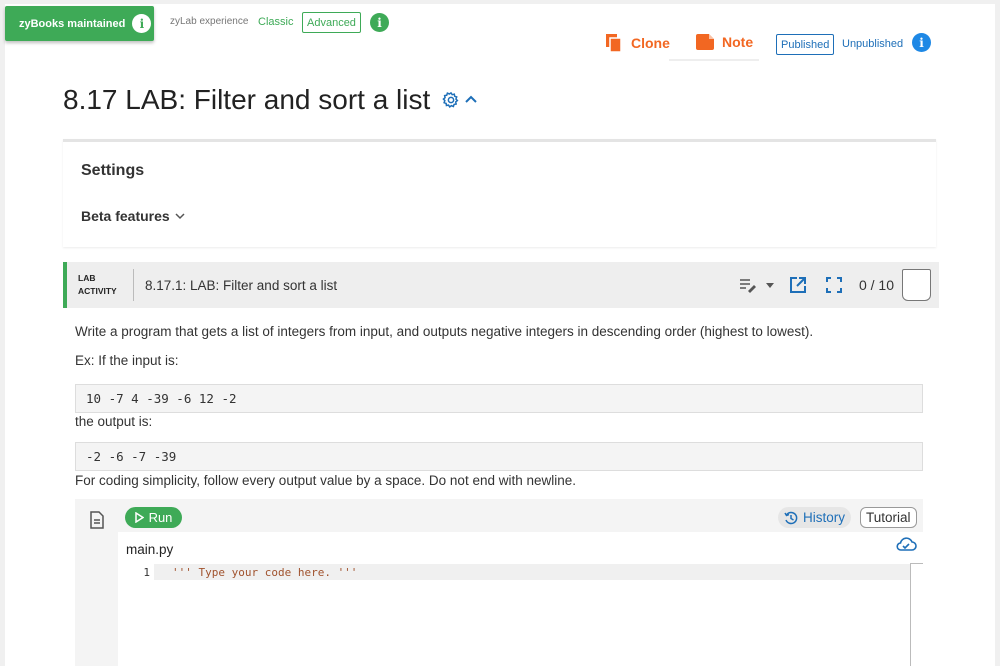 The width and height of the screenshot is (1000, 666). Describe the element at coordinates (798, 285) in the screenshot. I see `open-external-icon` at that location.